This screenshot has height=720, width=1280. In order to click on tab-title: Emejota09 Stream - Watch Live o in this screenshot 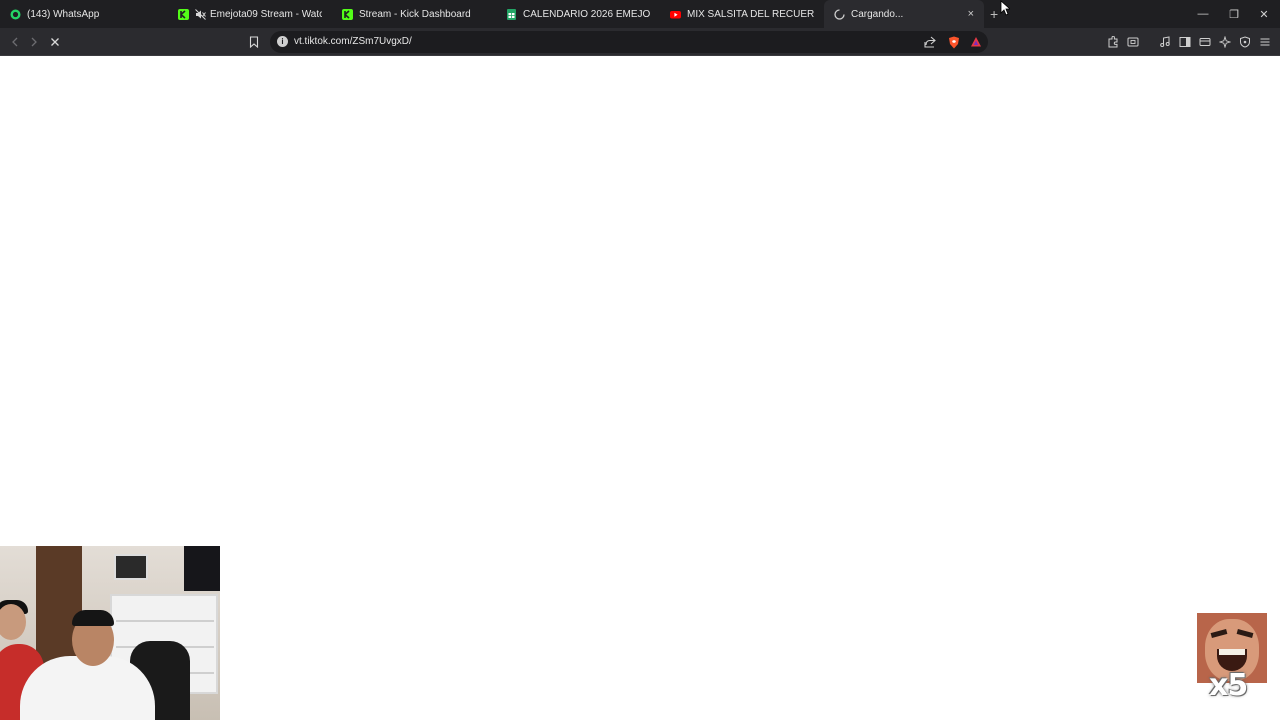, I will do `click(266, 14)`.